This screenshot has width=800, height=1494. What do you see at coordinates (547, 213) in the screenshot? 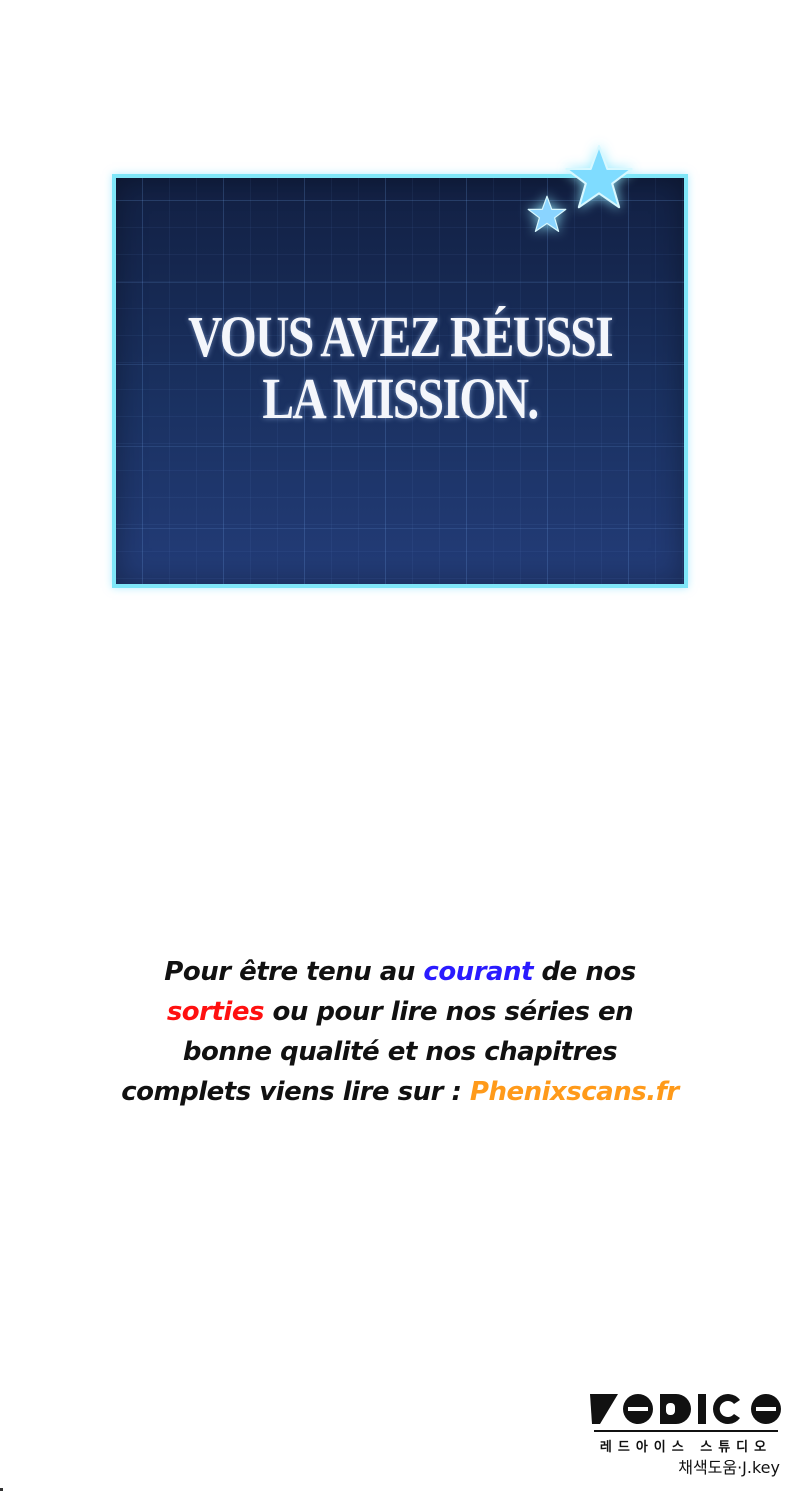
I see `star-small-icon` at bounding box center [547, 213].